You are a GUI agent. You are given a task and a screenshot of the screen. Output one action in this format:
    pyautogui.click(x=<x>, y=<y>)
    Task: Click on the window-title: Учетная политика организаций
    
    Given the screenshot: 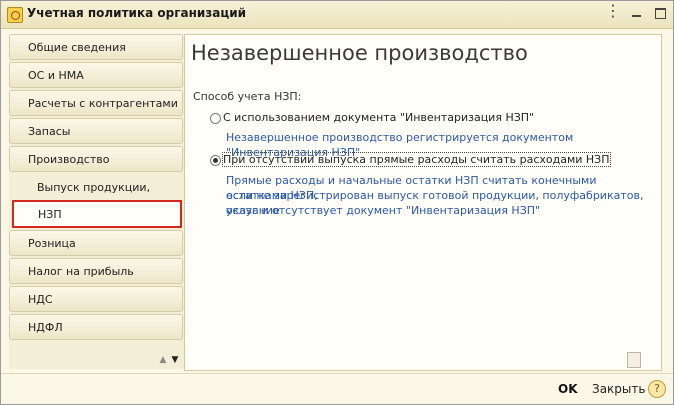 What is the action you would take?
    pyautogui.click(x=137, y=13)
    